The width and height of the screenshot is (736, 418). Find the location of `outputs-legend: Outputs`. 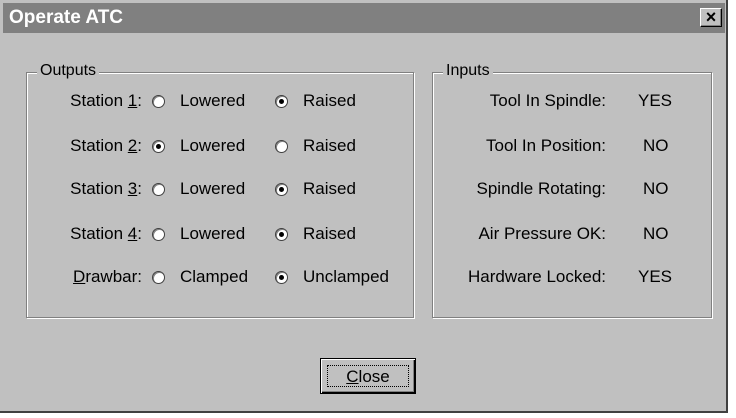

outputs-legend: Outputs is located at coordinates (68, 71).